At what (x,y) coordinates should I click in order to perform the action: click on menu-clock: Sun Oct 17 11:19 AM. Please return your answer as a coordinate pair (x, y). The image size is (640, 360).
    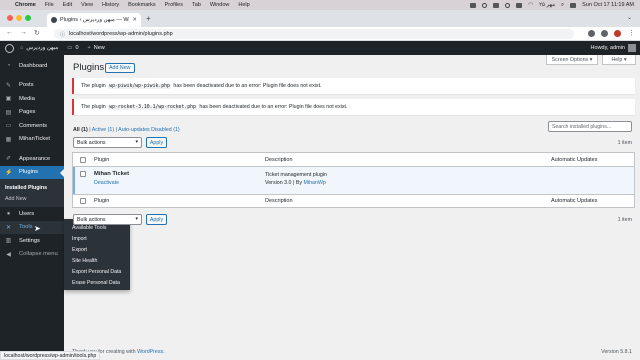
    Looking at the image, I should click on (608, 5).